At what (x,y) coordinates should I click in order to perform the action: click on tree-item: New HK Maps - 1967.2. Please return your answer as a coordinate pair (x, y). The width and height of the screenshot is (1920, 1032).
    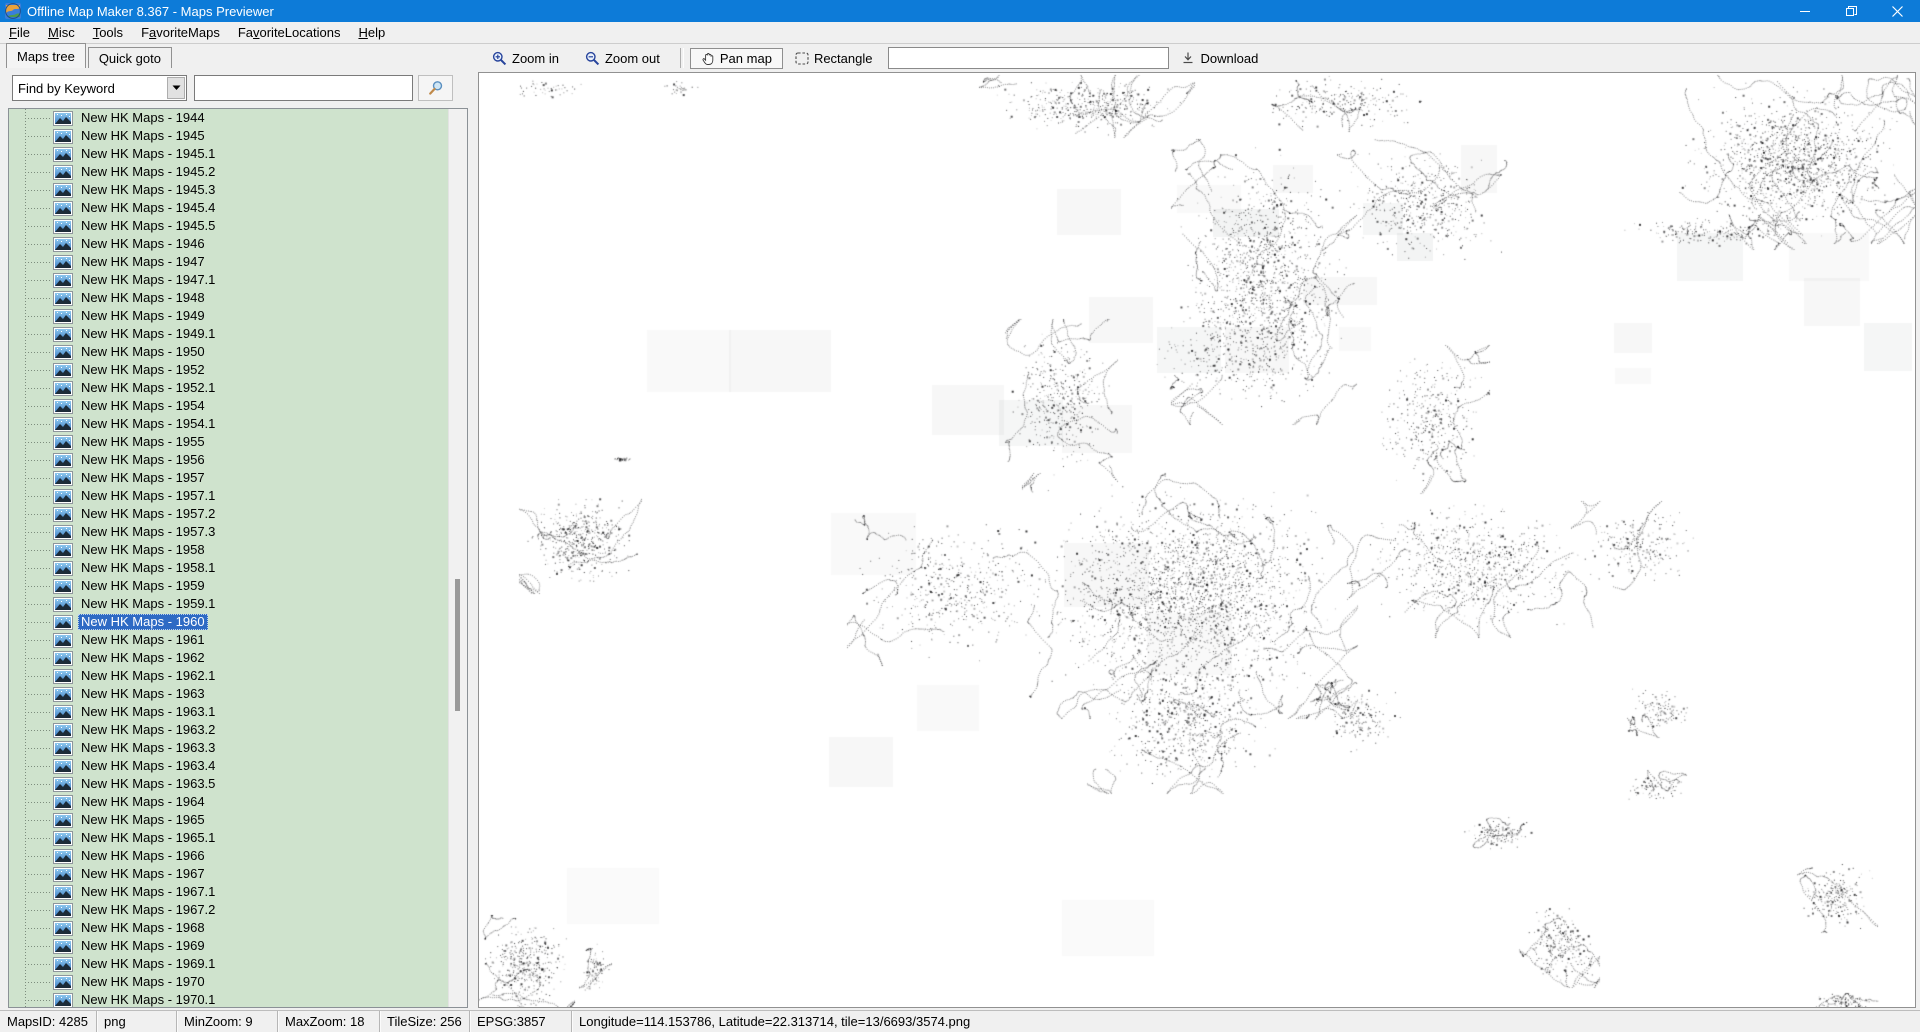
    Looking at the image, I should click on (229, 910).